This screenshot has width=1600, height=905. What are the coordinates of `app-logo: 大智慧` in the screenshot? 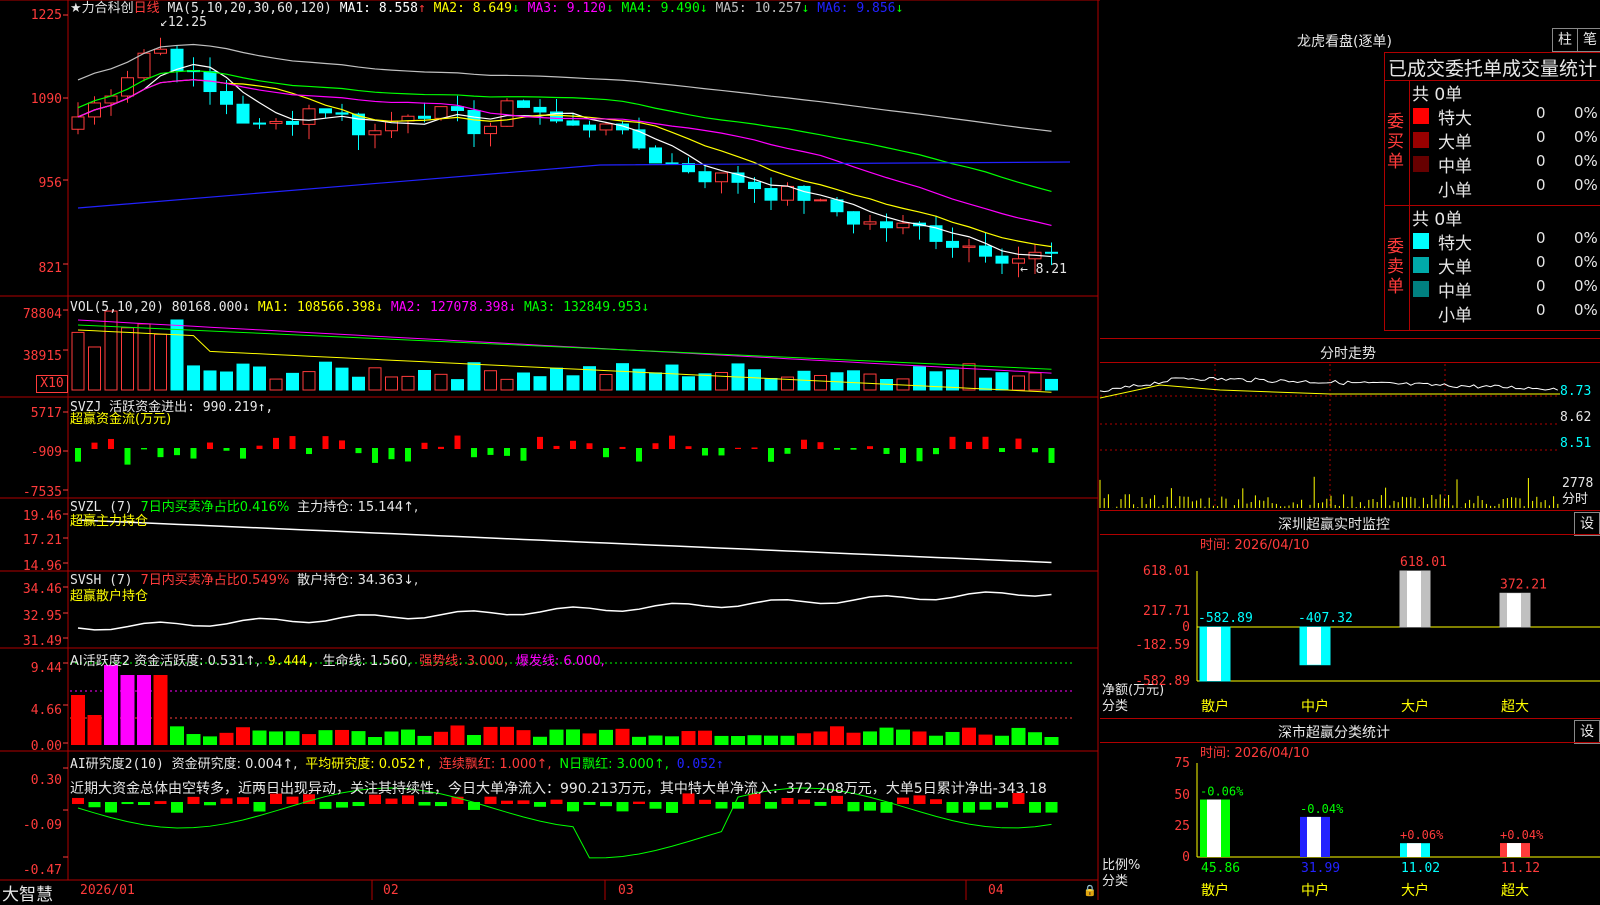 It's located at (27, 892).